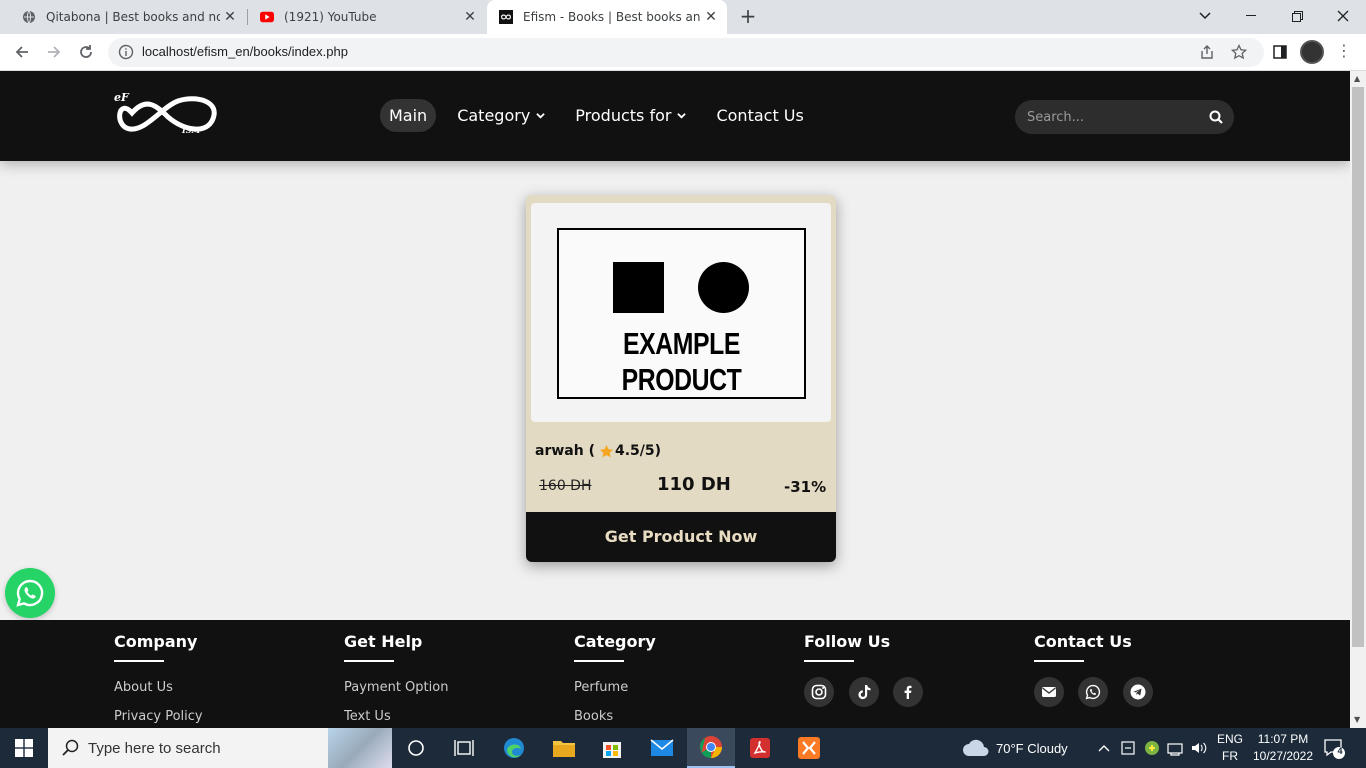 The width and height of the screenshot is (1366, 768). What do you see at coordinates (1334, 748) in the screenshot?
I see `notification-center-button: 4` at bounding box center [1334, 748].